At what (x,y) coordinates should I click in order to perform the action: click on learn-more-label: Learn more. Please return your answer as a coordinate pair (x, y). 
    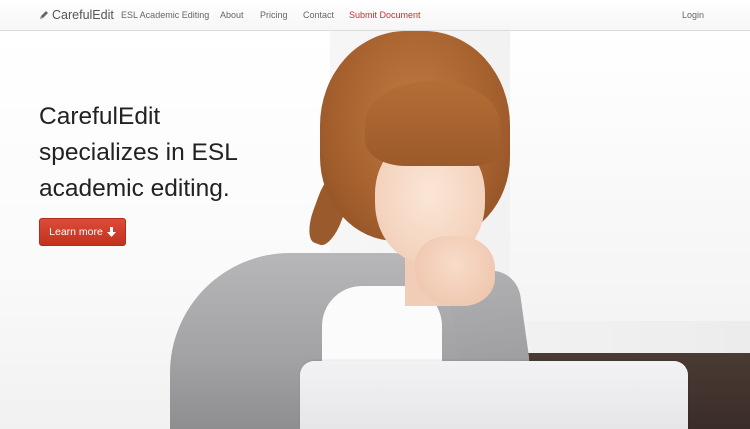
    Looking at the image, I should click on (76, 232).